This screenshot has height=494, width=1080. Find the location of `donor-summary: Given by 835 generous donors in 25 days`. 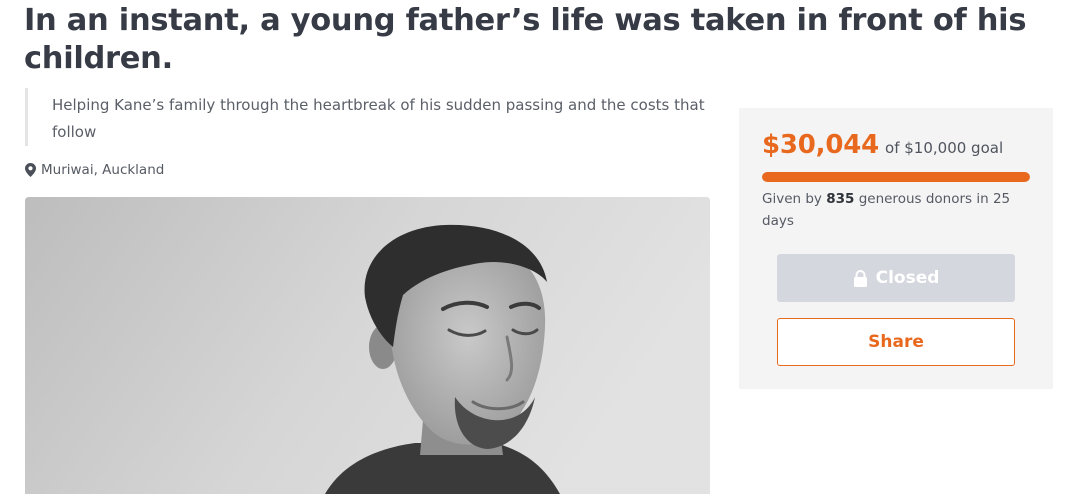

donor-summary: Given by 835 generous donors in 25 days is located at coordinates (897, 210).